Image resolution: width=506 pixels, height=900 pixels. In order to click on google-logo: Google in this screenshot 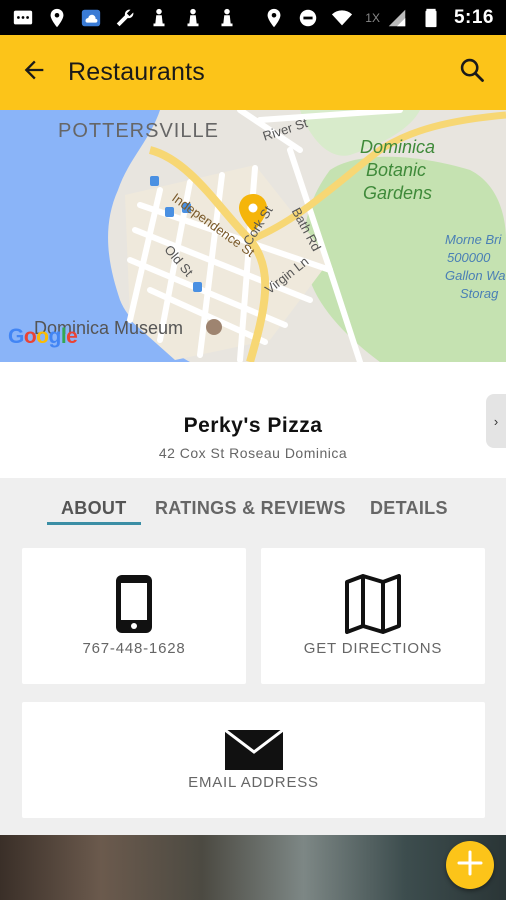, I will do `click(43, 336)`.